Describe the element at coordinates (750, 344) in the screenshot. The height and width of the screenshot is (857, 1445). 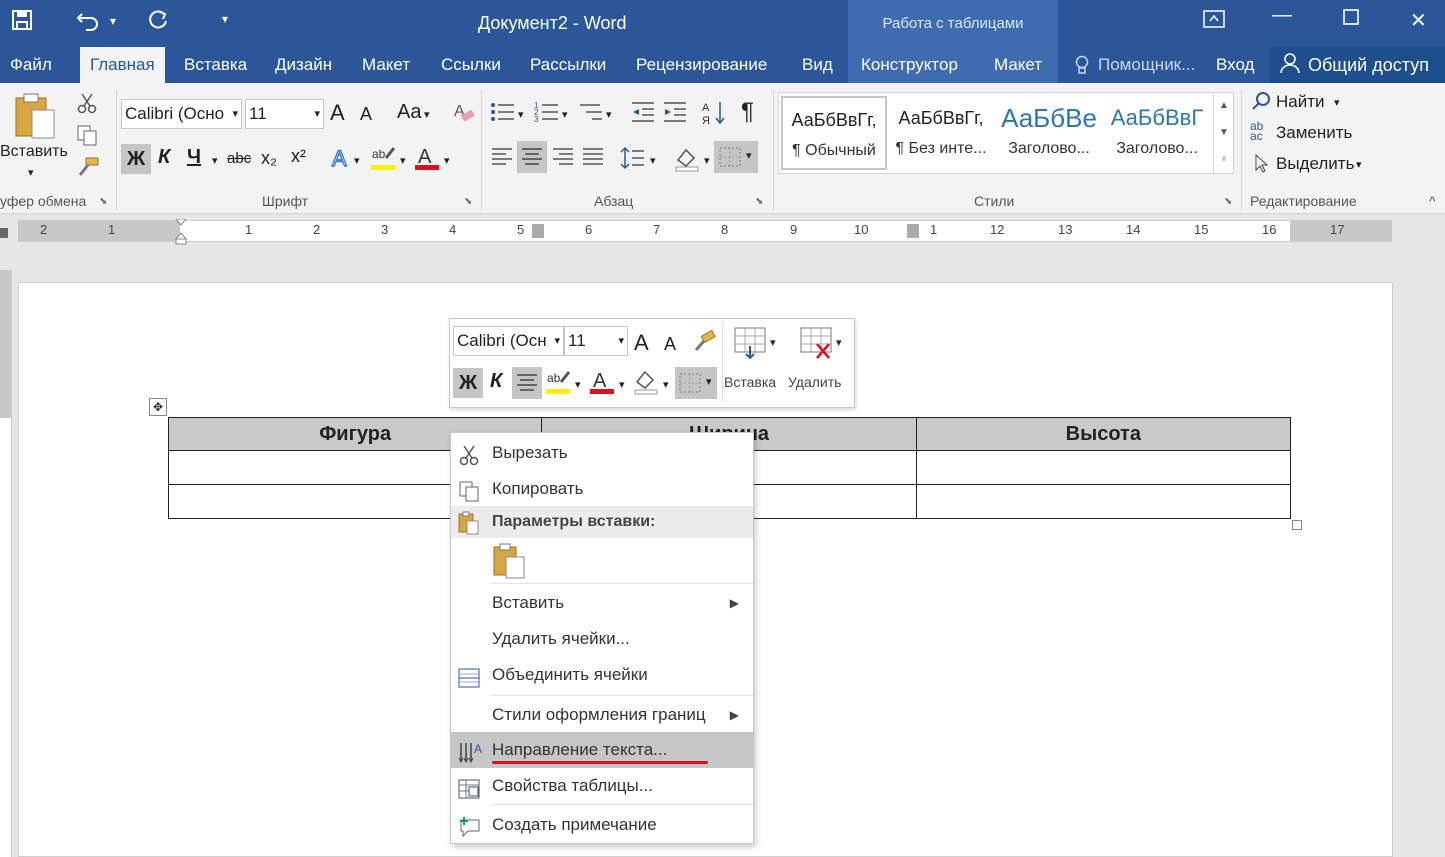
I see `insert-table-rows-icon` at that location.